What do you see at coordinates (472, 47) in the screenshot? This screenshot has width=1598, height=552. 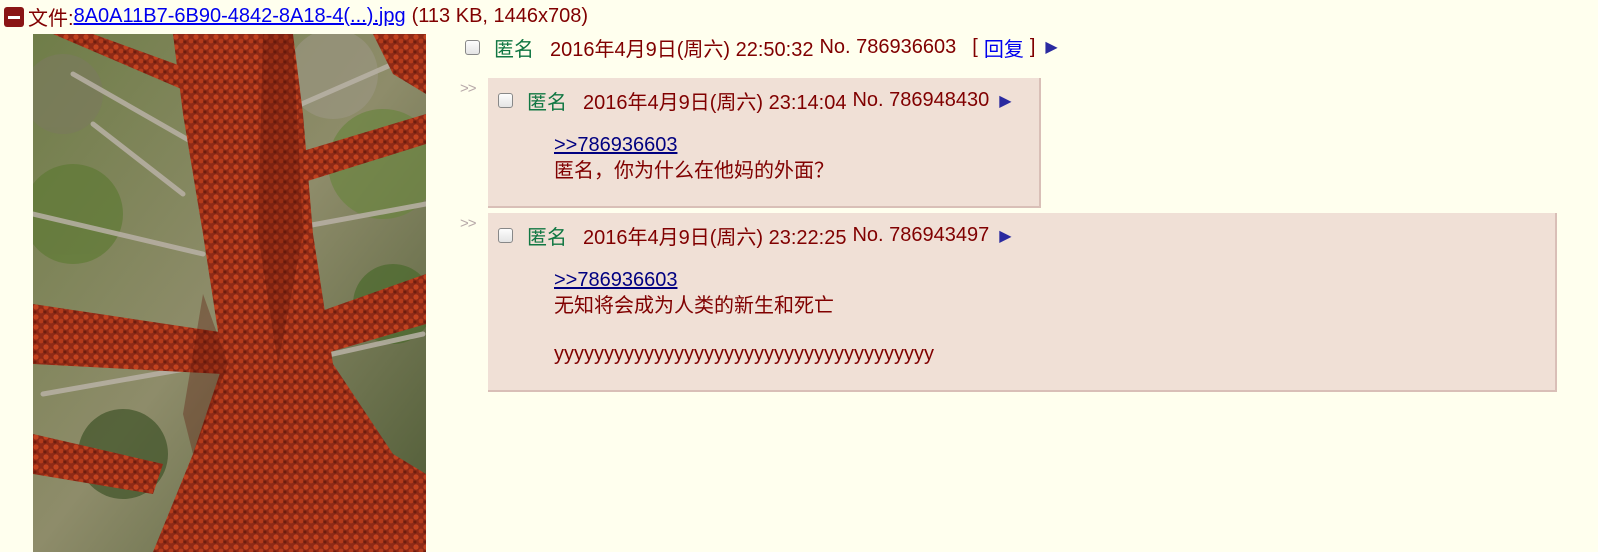 I see `op-checkbox` at bounding box center [472, 47].